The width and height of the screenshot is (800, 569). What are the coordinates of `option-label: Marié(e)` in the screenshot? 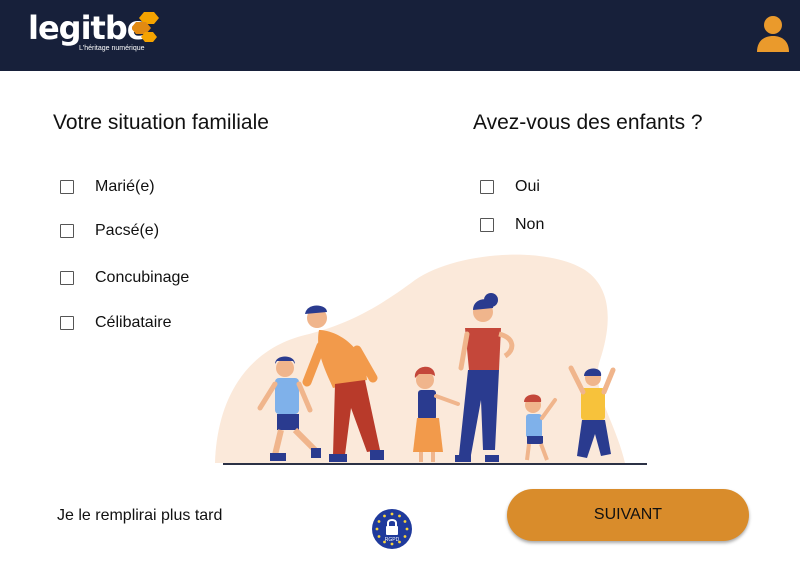 It's located at (125, 186).